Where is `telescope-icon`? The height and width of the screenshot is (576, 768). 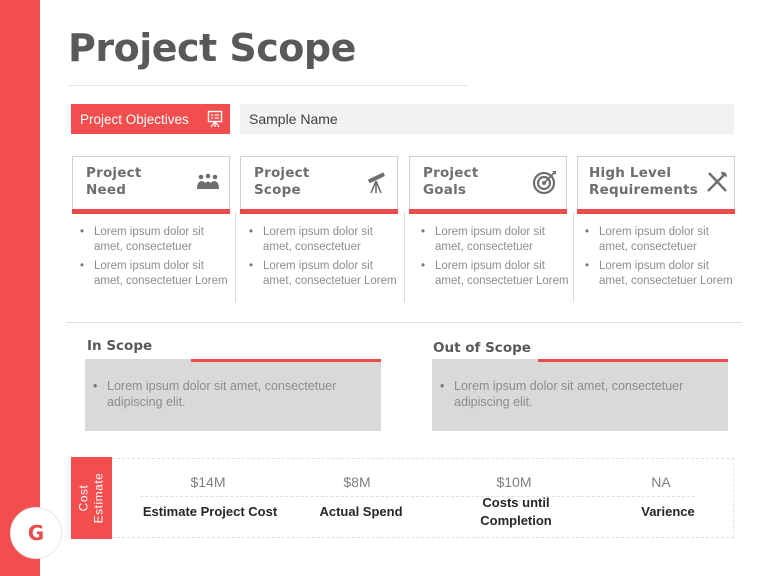
telescope-icon is located at coordinates (376, 183).